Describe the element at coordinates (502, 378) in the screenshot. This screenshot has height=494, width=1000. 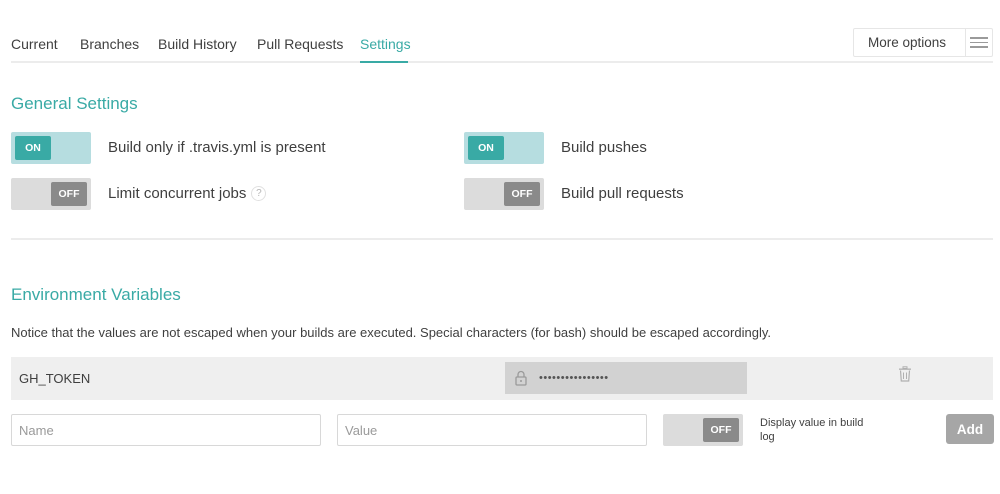
I see `env-var-row: GH_TOKEN ••••••••••••••••` at that location.